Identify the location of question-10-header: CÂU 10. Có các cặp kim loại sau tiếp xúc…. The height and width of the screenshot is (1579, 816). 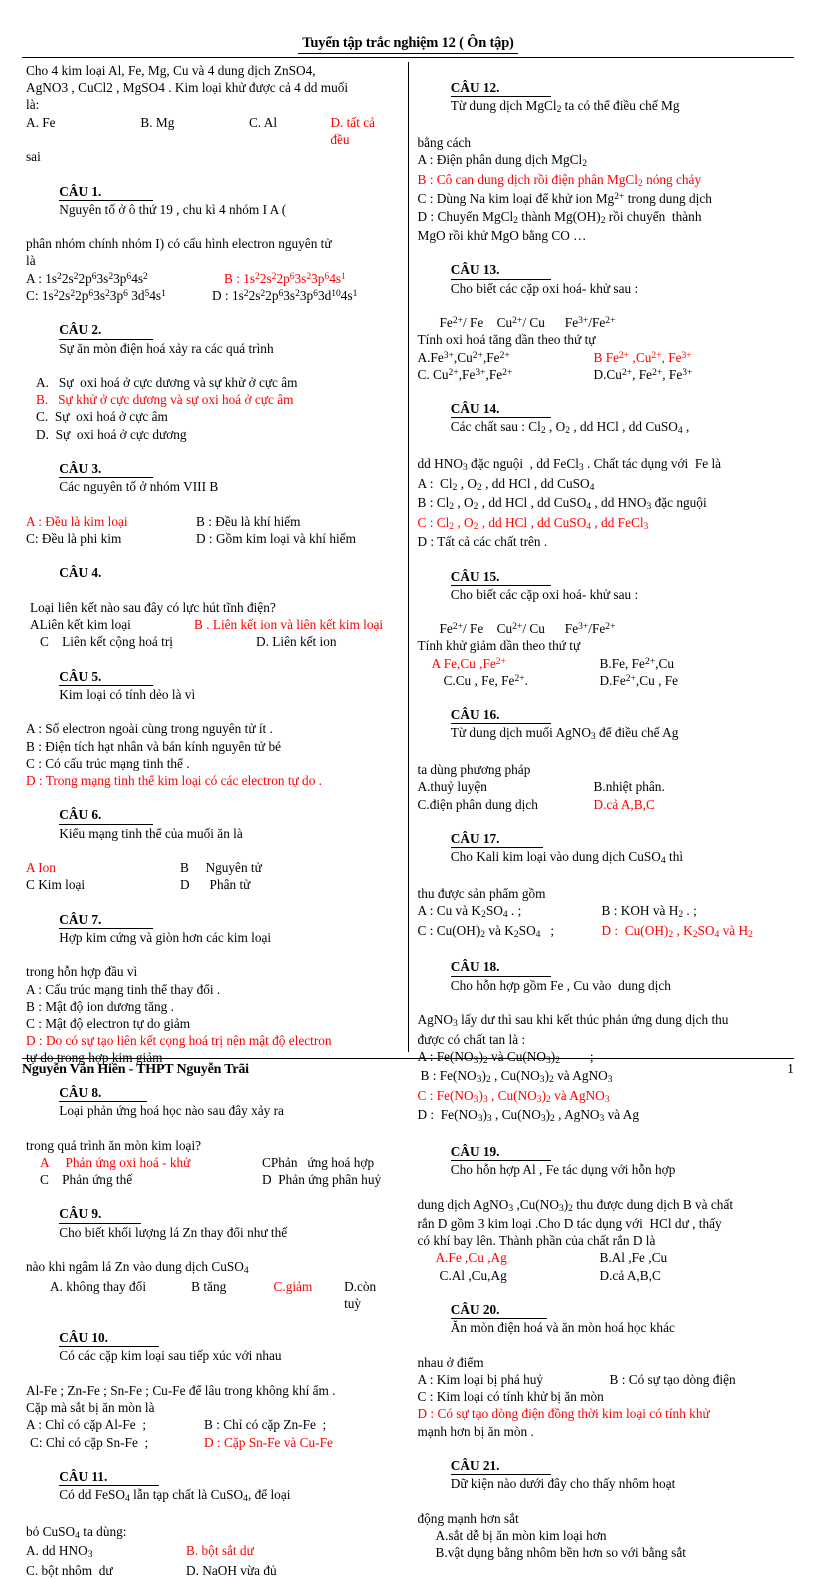
(211, 1347).